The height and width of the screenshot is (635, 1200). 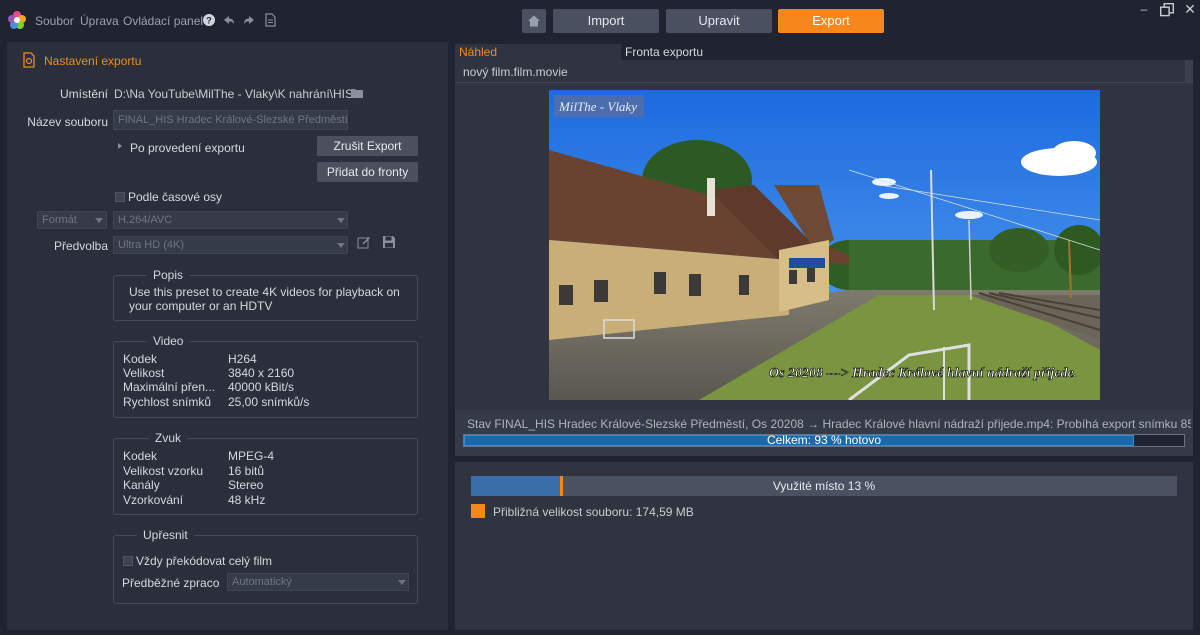 What do you see at coordinates (606, 21) in the screenshot?
I see `import-button: Import` at bounding box center [606, 21].